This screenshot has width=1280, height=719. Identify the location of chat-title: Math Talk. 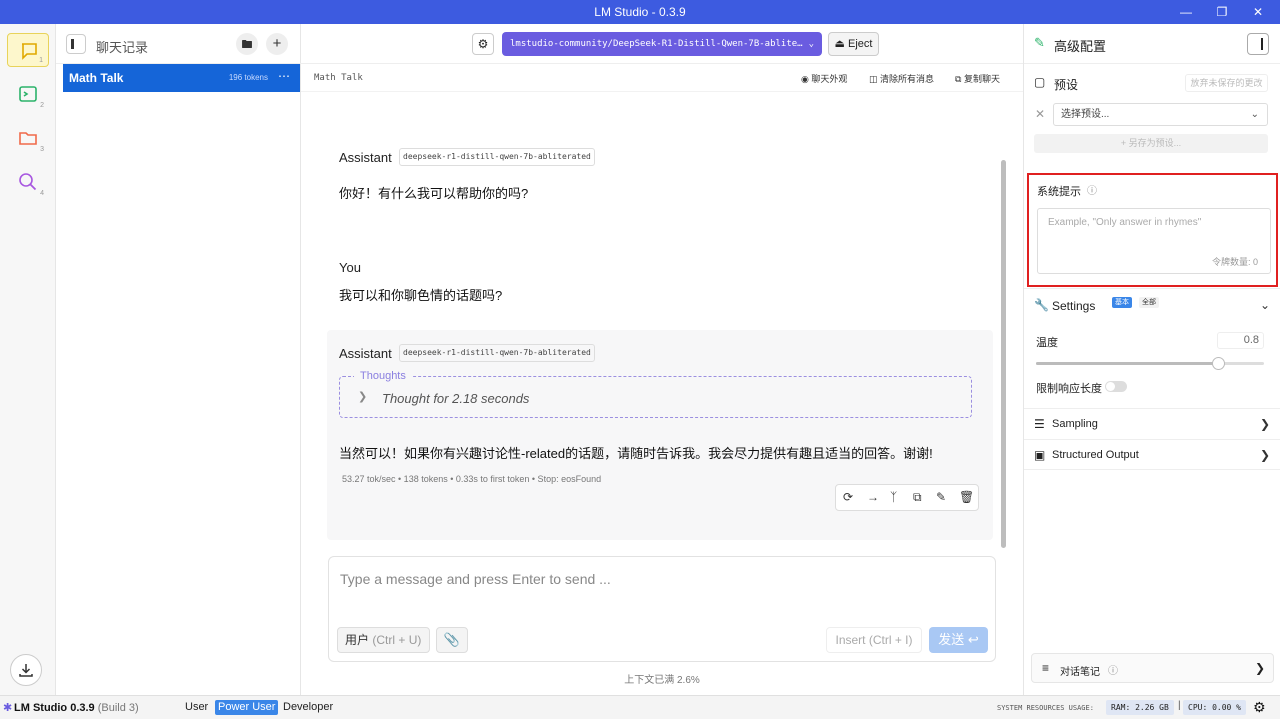
(338, 78).